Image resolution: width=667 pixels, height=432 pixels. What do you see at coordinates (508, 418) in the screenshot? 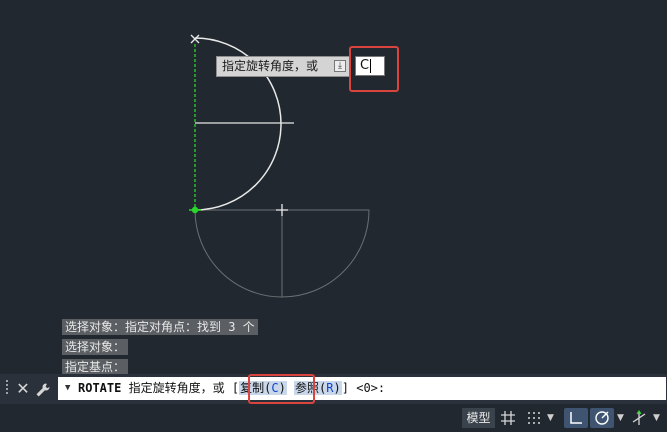
I see `grid-icon` at bounding box center [508, 418].